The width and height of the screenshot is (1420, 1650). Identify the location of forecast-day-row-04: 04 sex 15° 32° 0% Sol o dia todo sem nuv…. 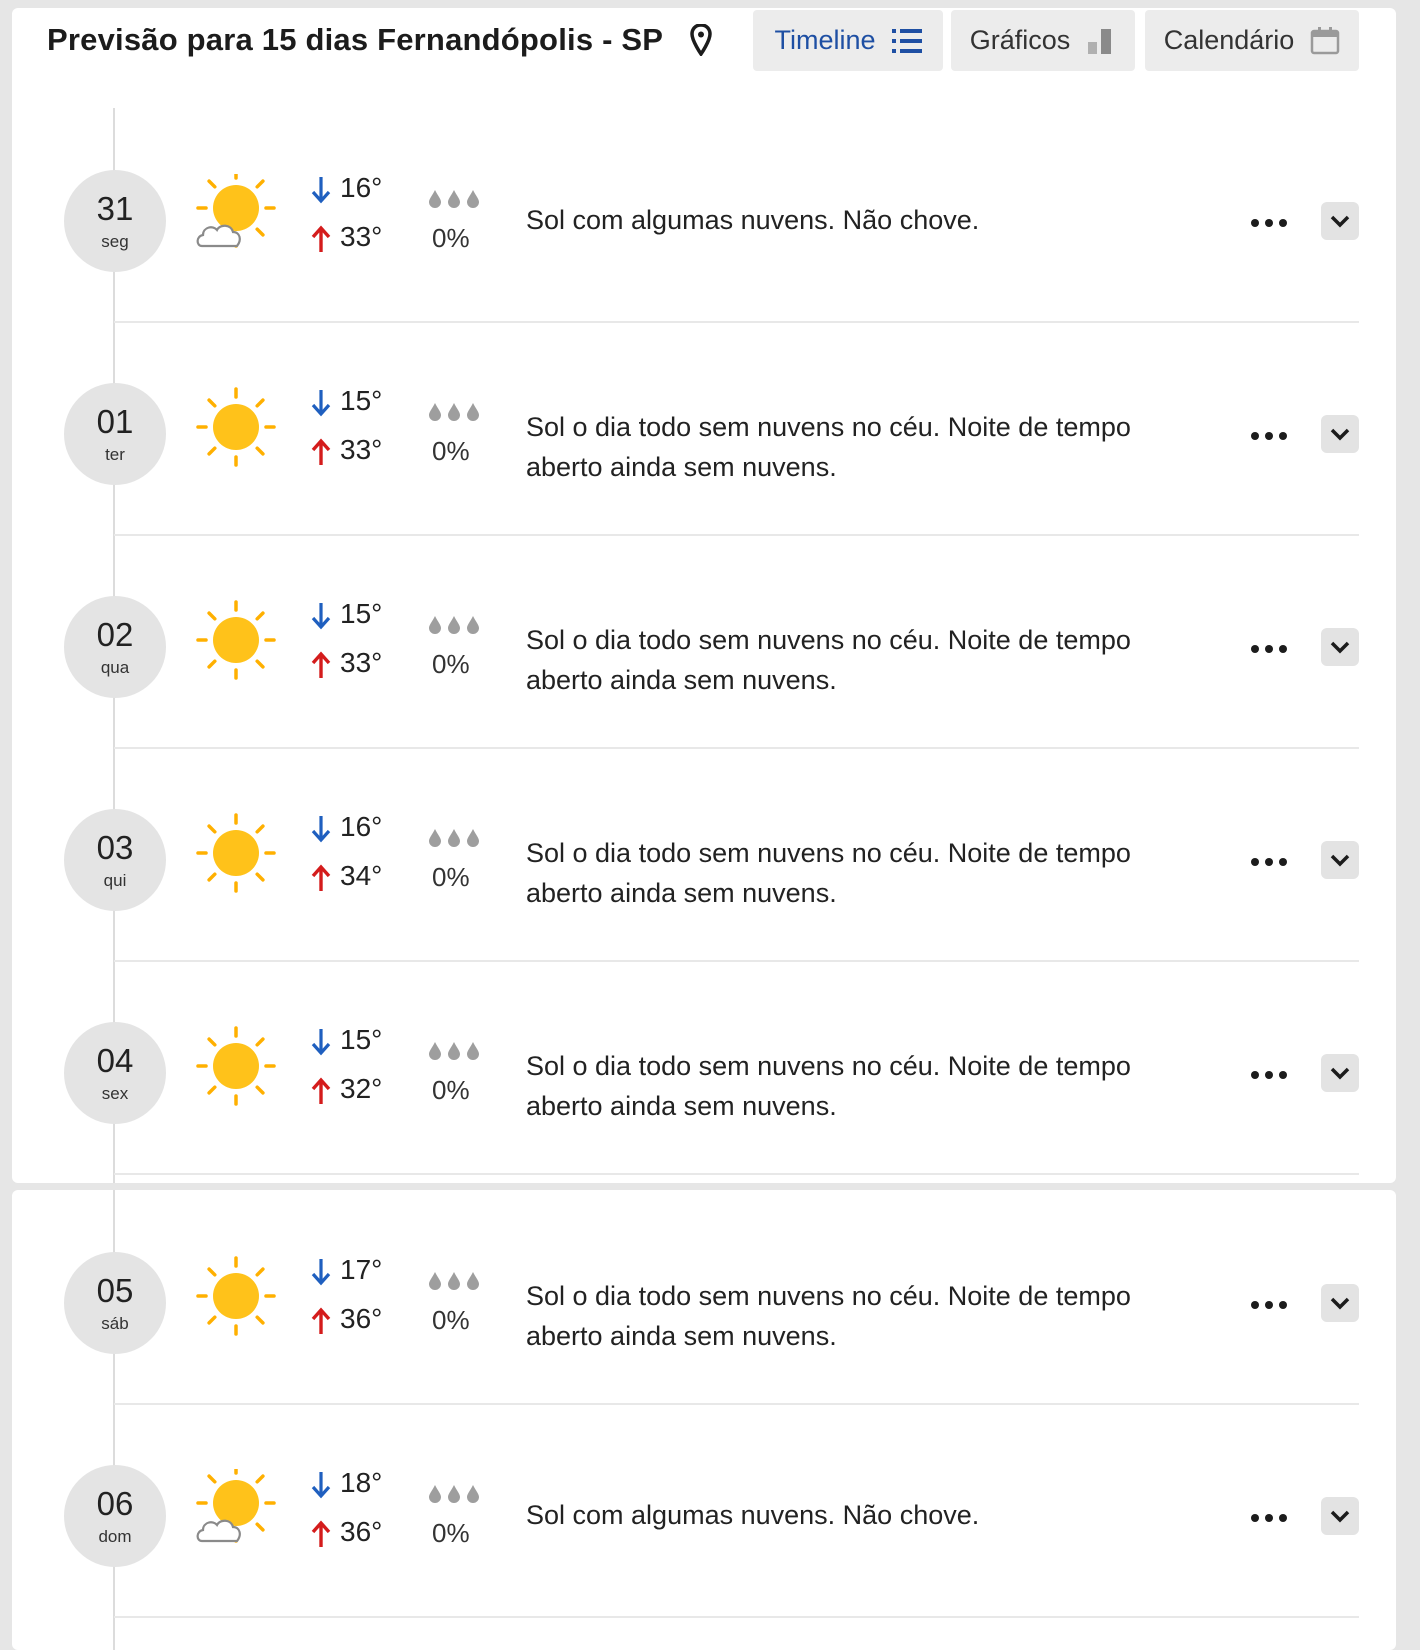
(704, 1067).